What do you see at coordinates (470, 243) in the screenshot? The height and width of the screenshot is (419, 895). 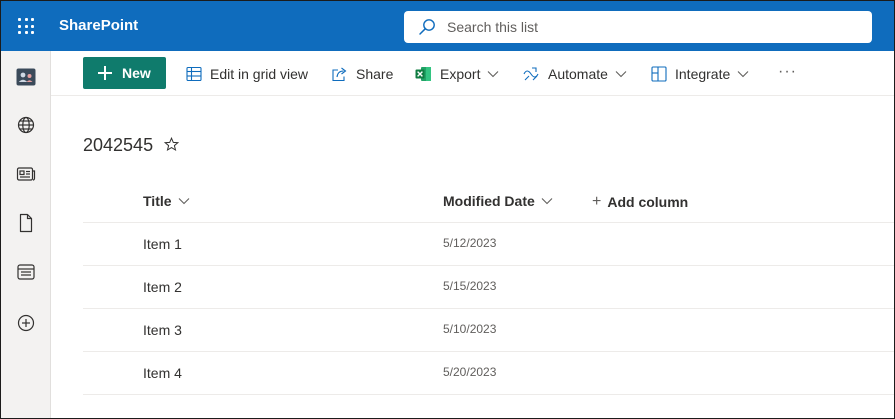 I see `row-date-cell: 5/12/2023` at bounding box center [470, 243].